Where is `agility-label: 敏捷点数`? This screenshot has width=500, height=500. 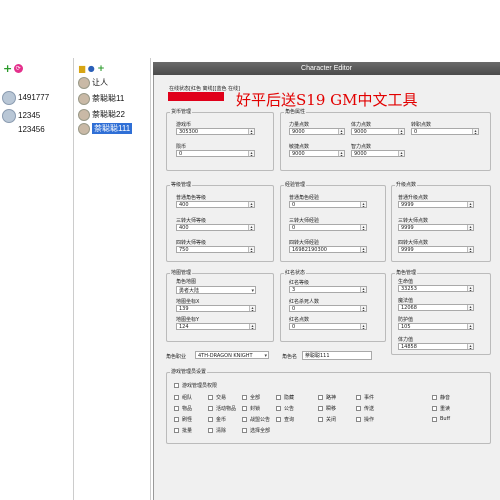
agility-label: 敏捷点数 is located at coordinates (299, 147).